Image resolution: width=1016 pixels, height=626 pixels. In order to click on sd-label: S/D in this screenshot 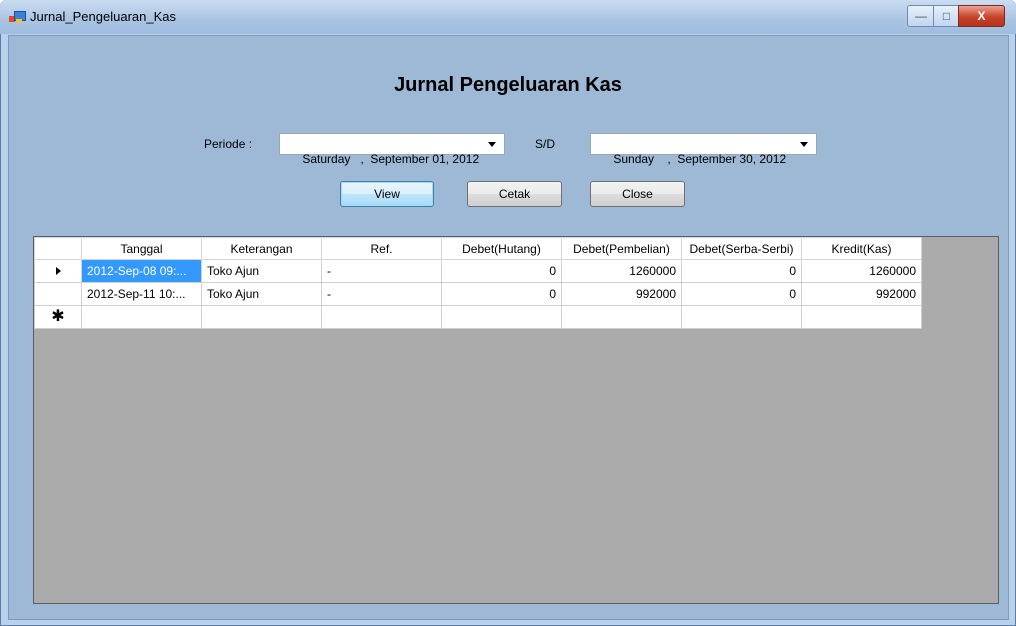, I will do `click(545, 144)`.